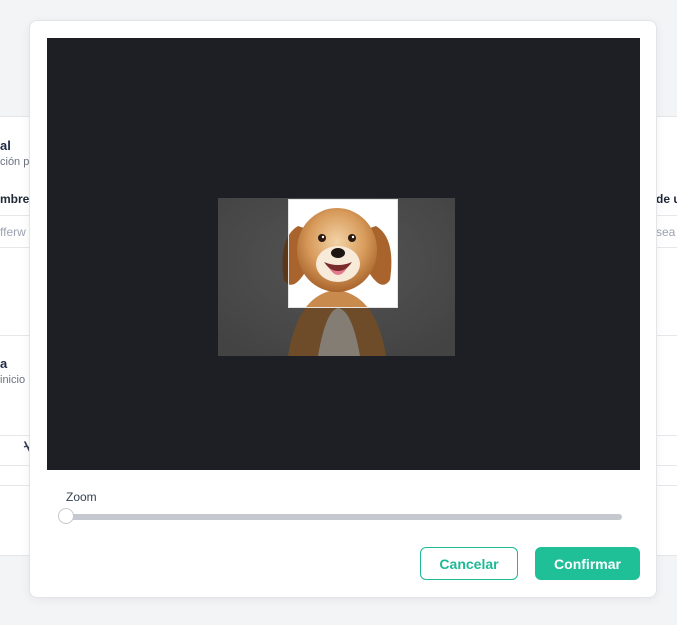 This screenshot has height=625, width=677. Describe the element at coordinates (666, 199) in the screenshot. I see `field-label: de u` at that location.